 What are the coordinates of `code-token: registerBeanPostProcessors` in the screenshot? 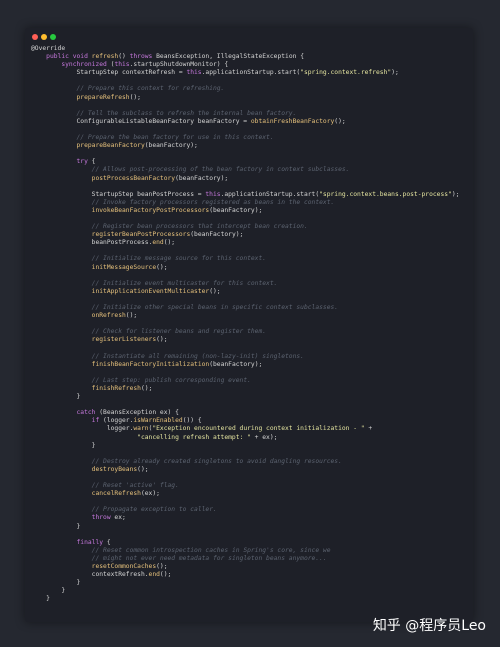 It's located at (141, 235).